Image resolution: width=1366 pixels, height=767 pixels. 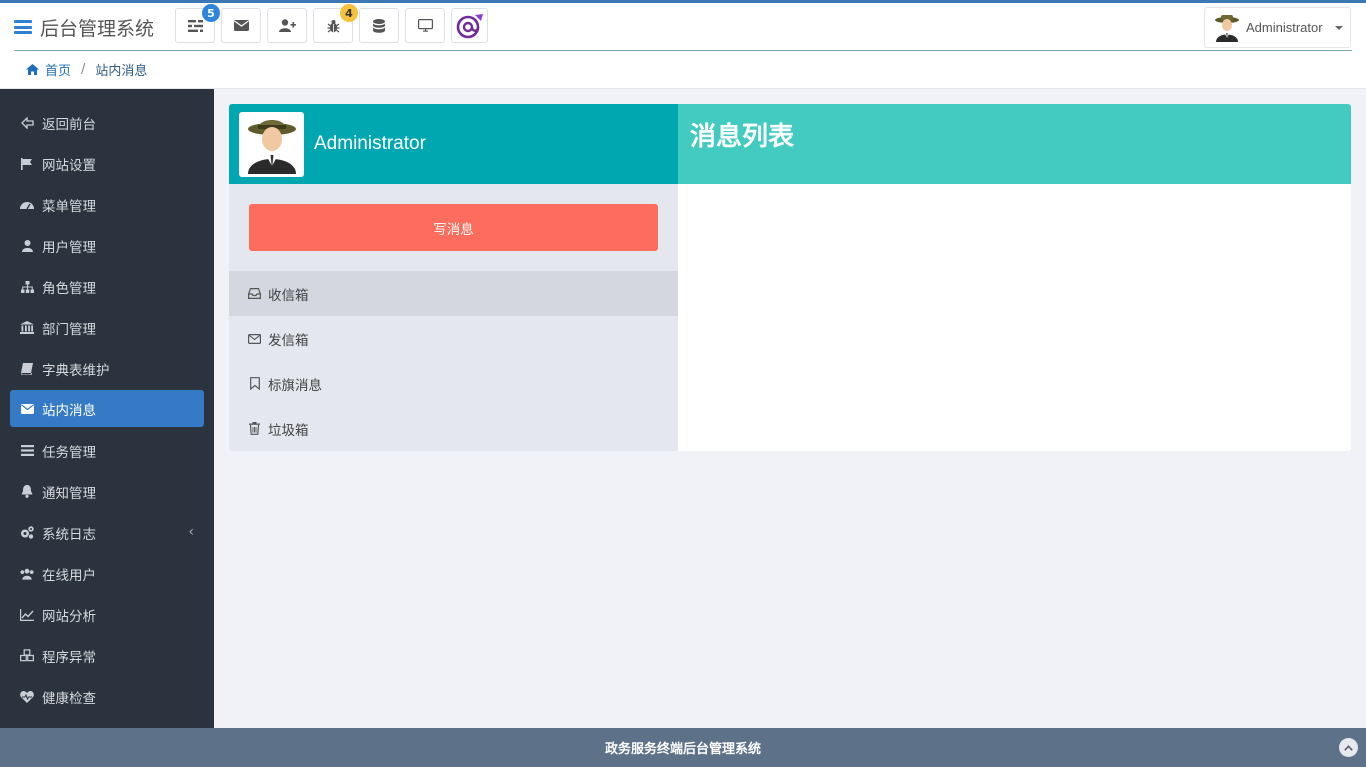 I want to click on task-list-icon, so click(x=195, y=25).